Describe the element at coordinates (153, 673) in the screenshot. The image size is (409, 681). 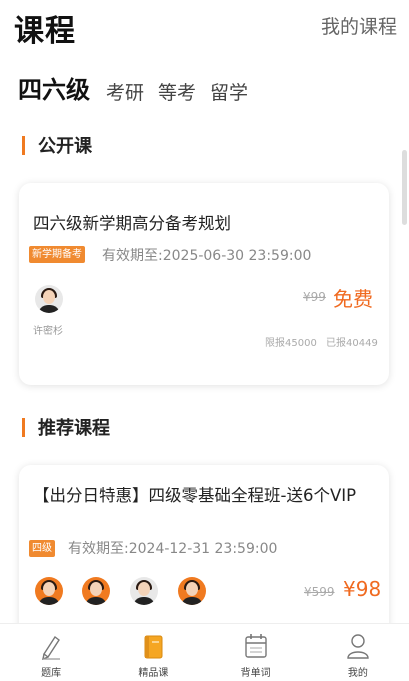
I see `nav-label: 精品课` at that location.